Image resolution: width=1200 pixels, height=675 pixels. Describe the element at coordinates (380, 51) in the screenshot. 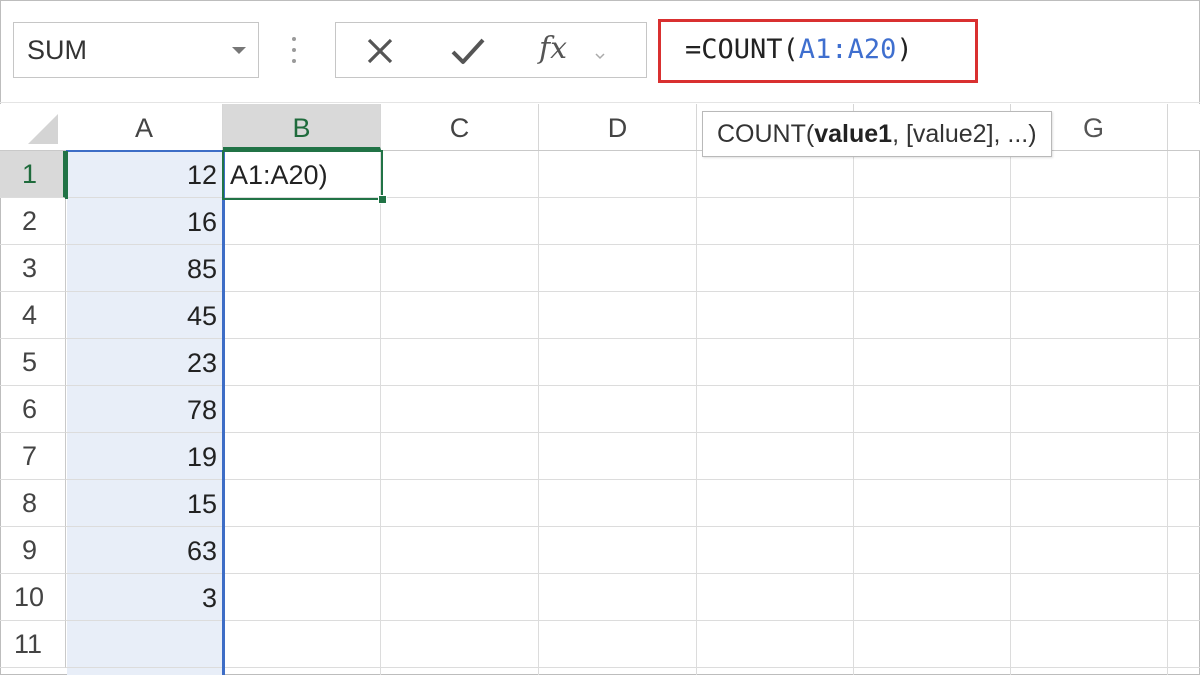

I see `close-icon` at that location.